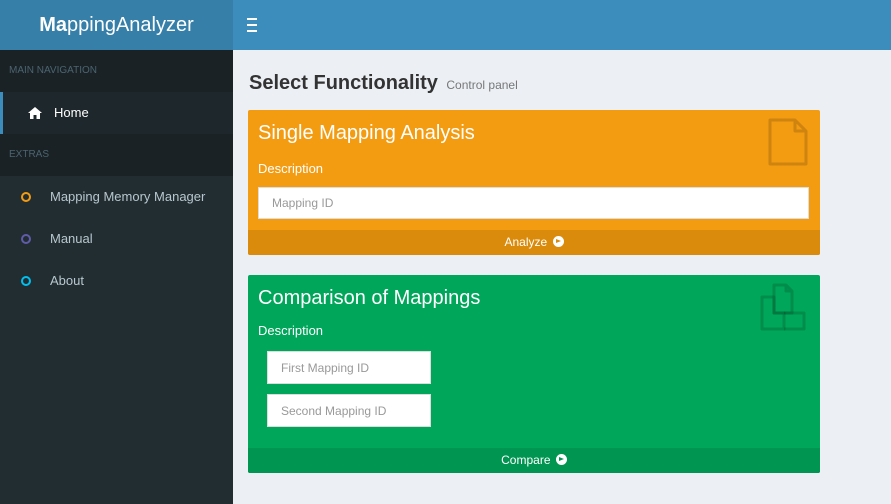 The width and height of the screenshot is (891, 504). Describe the element at coordinates (116, 71) in the screenshot. I see `sidebar-header-main: MAIN NAVIGATION` at that location.